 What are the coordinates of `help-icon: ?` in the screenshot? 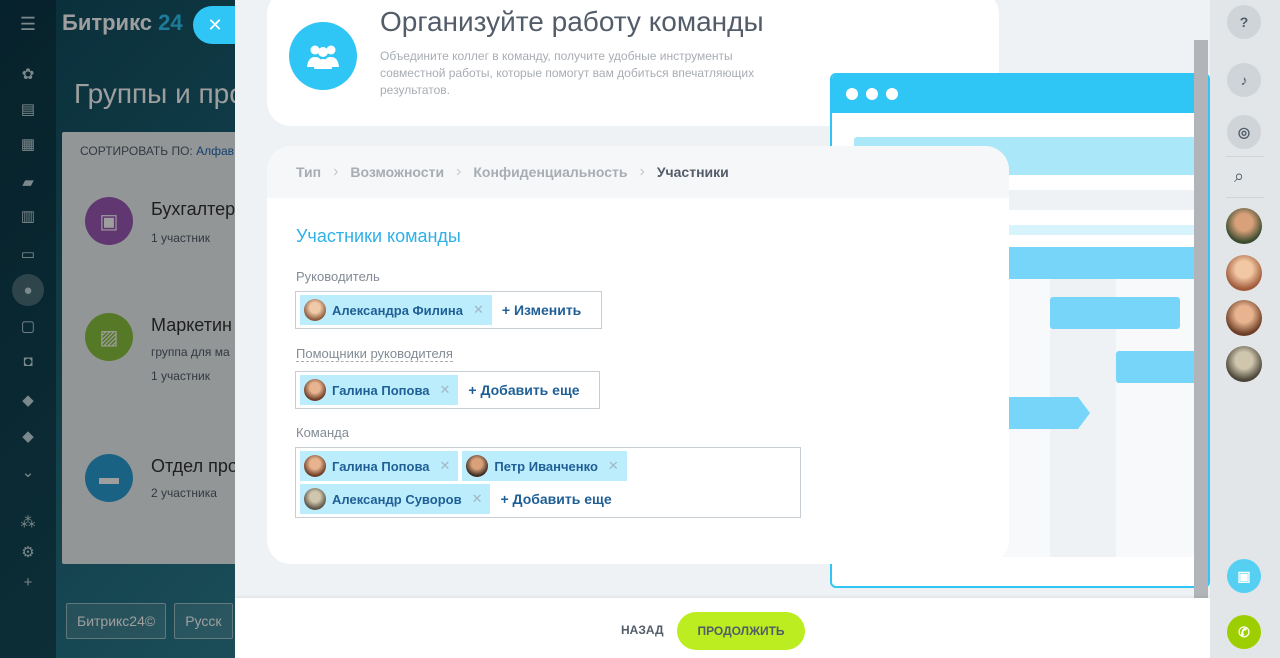 It's located at (1244, 22).